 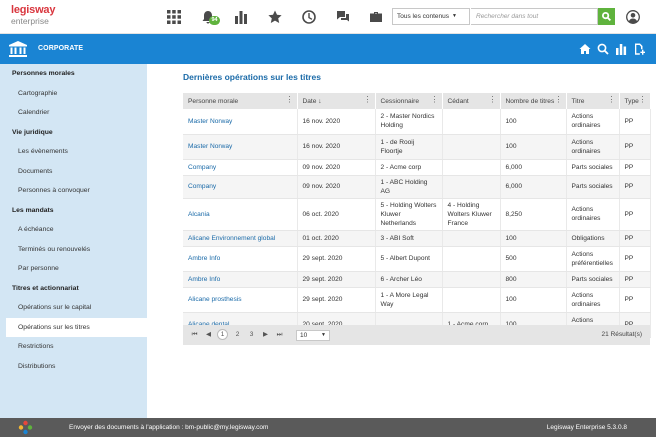 What do you see at coordinates (73, 94) in the screenshot?
I see `sidebar-item-cartographie: Cartographie` at bounding box center [73, 94].